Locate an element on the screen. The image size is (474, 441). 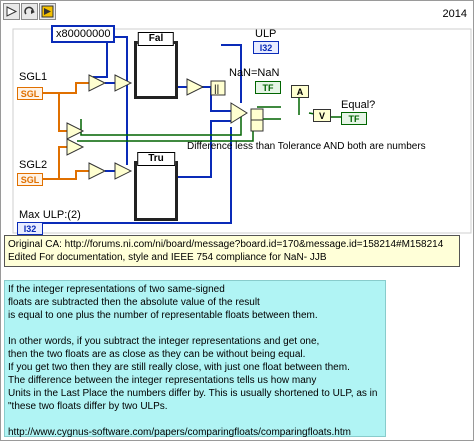
and-node: A is located at coordinates (300, 91).